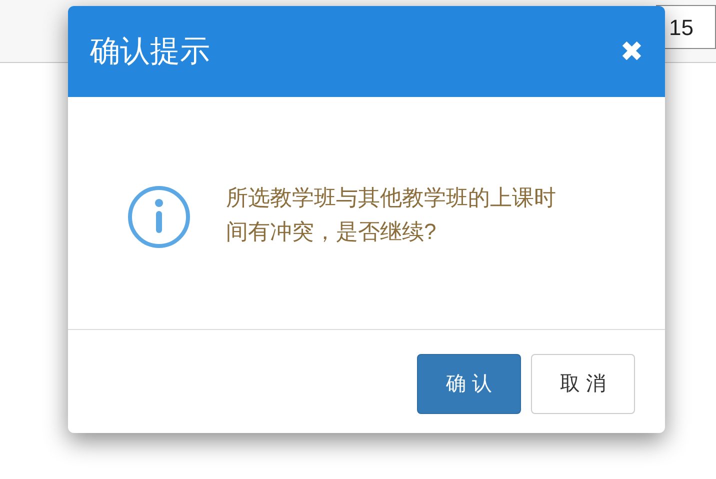  Describe the element at coordinates (391, 215) in the screenshot. I see `dialog-message: 所选教学班与其他教学班的上课时间有冲突，是否继续?` at that location.